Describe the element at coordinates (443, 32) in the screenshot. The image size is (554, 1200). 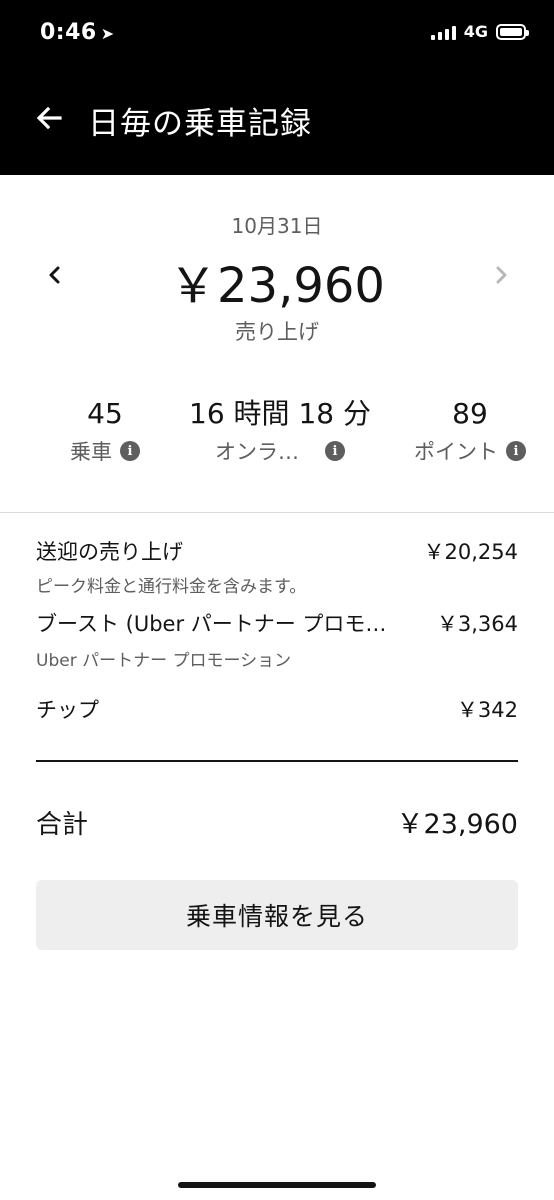
I see `cellular-signal-icon` at that location.